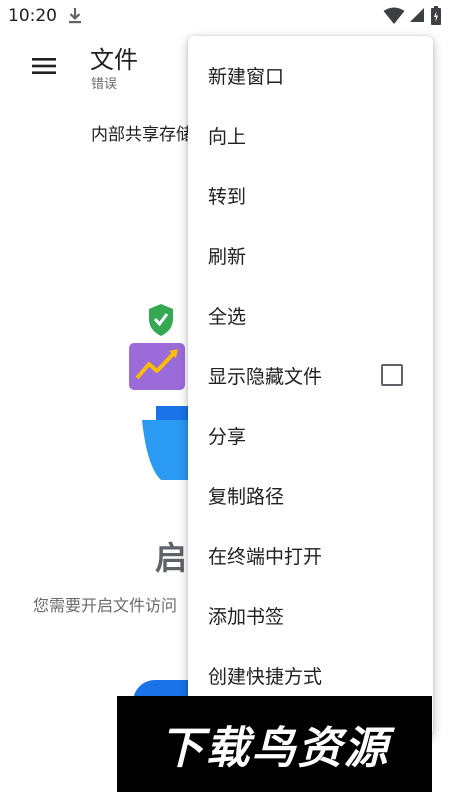 Image resolution: width=450 pixels, height=800 pixels. I want to click on hamburger-menu-icon, so click(44, 66).